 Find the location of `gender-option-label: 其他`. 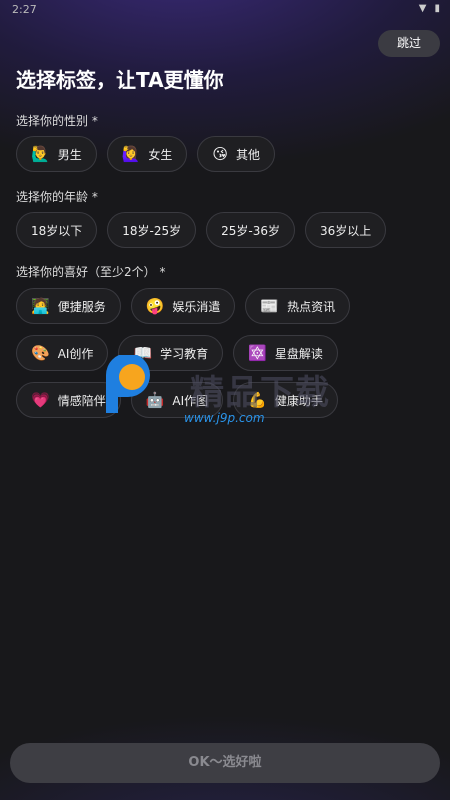

gender-option-label: 其他 is located at coordinates (248, 154).